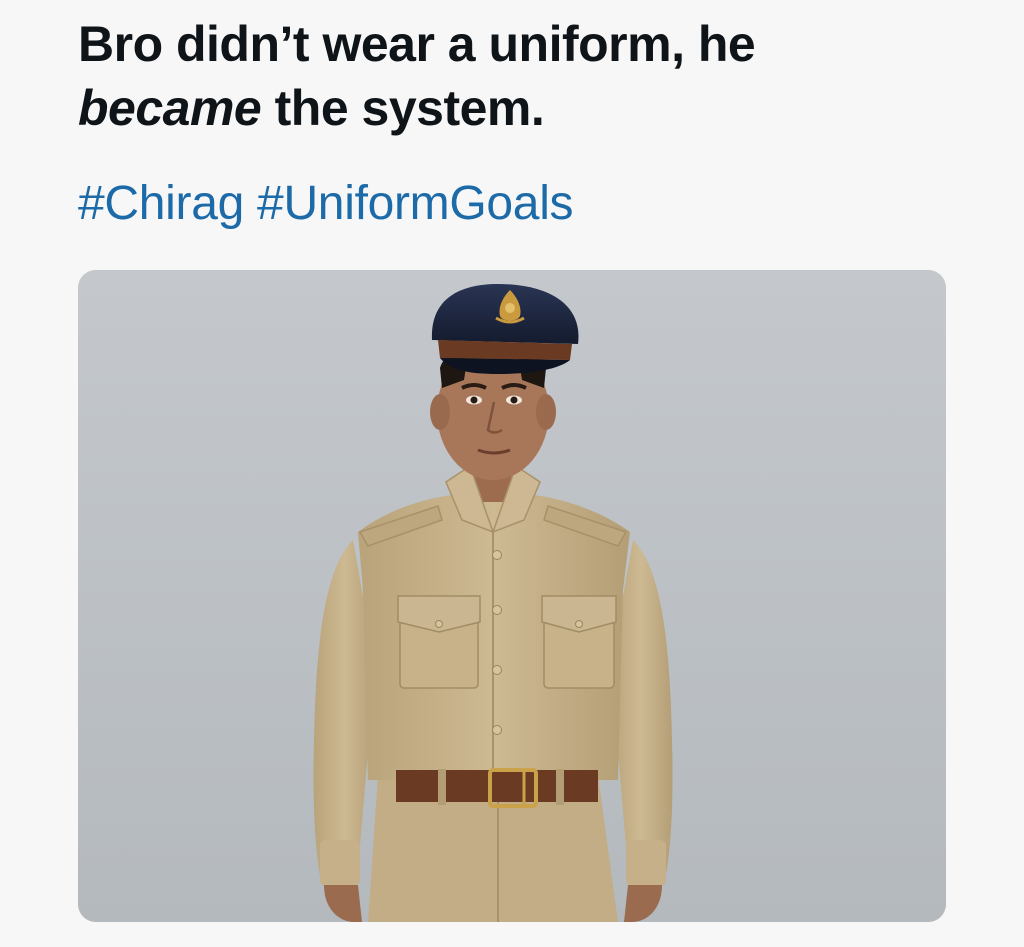  Describe the element at coordinates (170, 108) in the screenshot. I see `emphasis-text: became` at that location.